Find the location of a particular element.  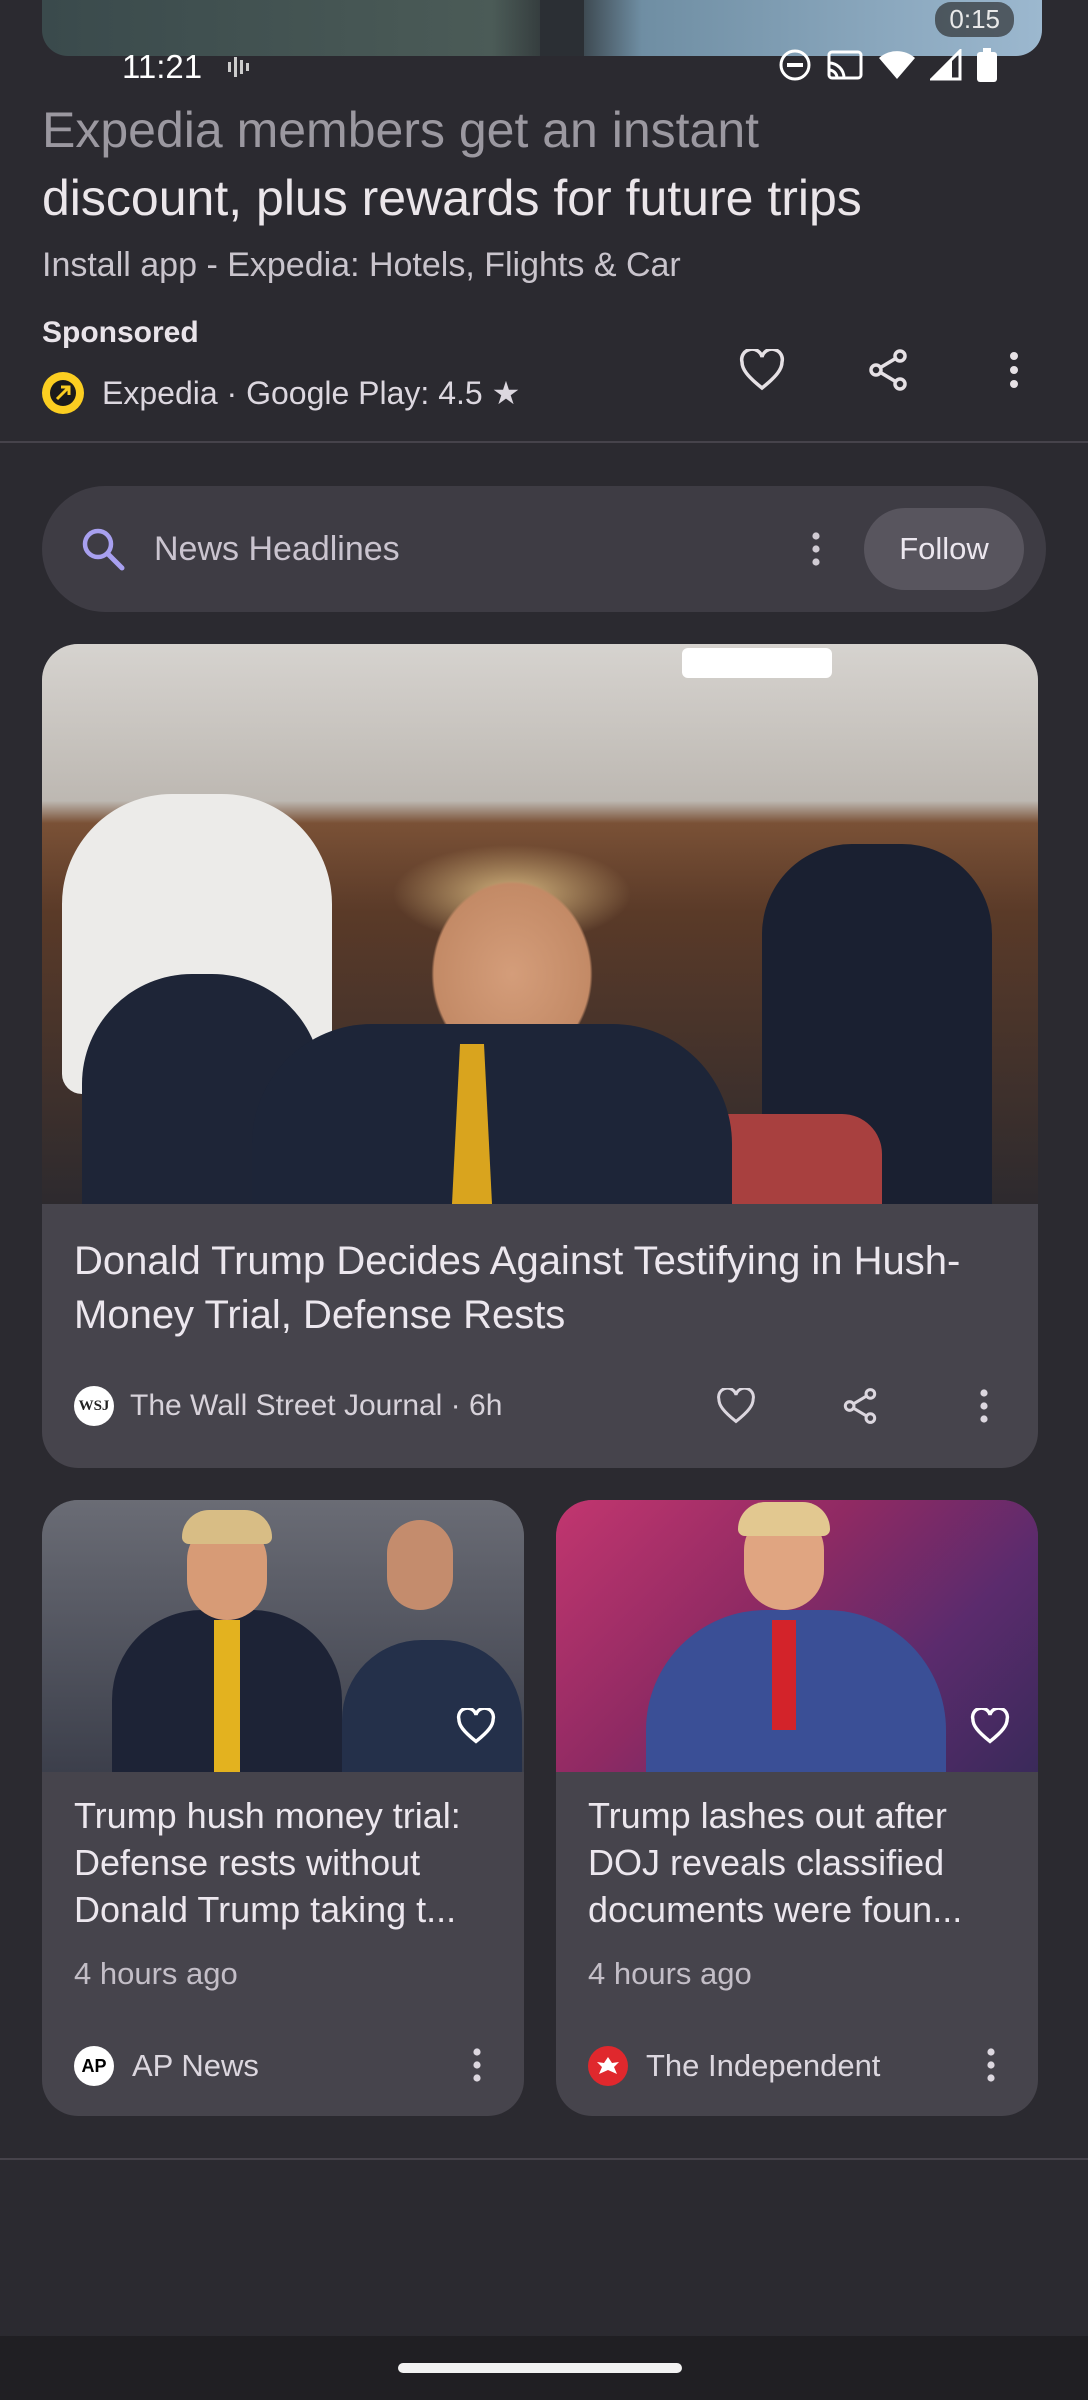

wsj-logo-icon: WSJ is located at coordinates (94, 1406).